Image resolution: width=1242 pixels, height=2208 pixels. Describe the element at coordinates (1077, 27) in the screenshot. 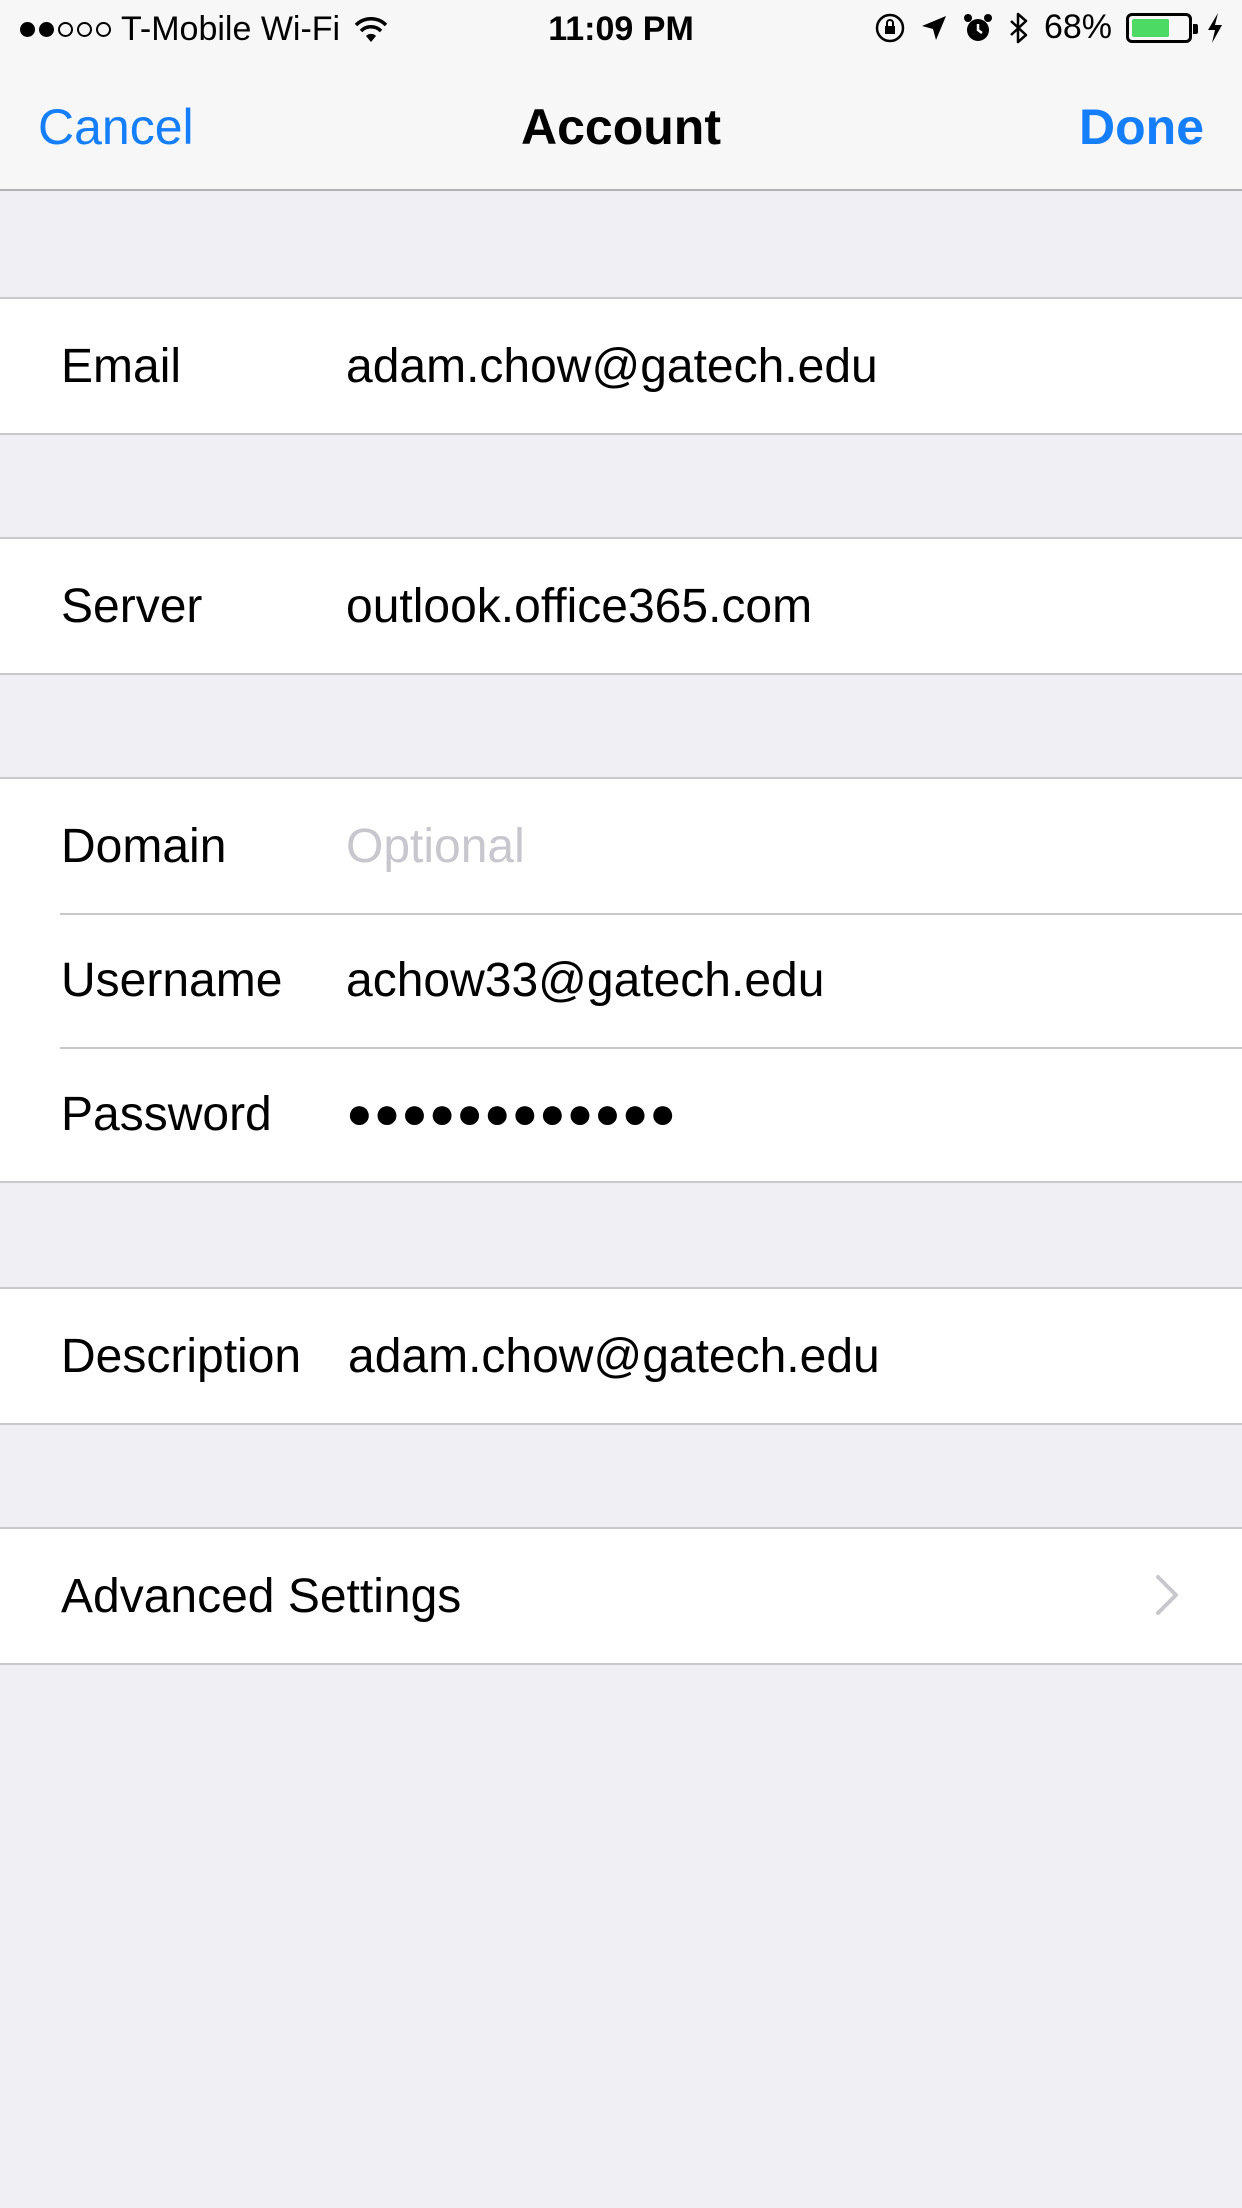

I see `battery-percent: 68%` at that location.